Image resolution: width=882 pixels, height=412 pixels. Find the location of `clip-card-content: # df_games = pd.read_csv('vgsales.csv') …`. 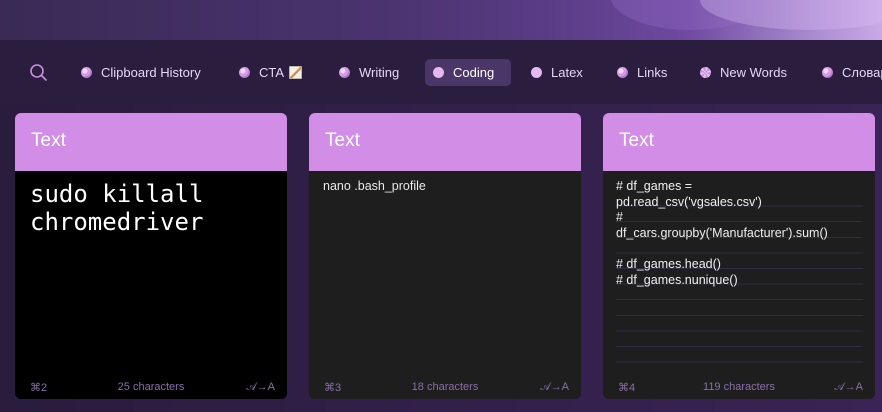

clip-card-content: # df_games = pd.read_csv('vgsales.csv') … is located at coordinates (722, 233).